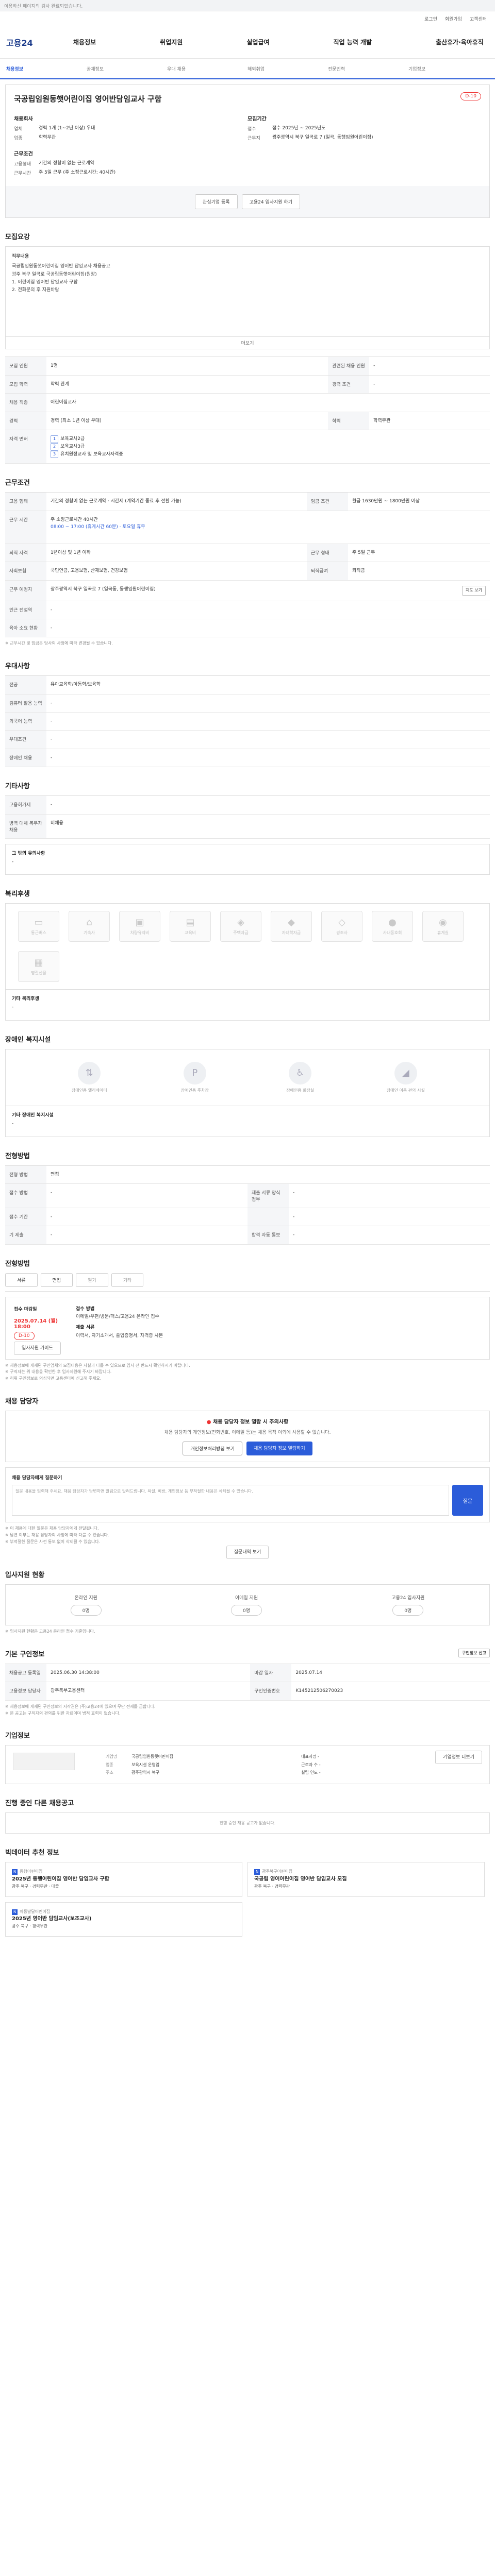 The height and width of the screenshot is (2576, 495). Describe the element at coordinates (270, 201) in the screenshot. I see `apply-button: 고용24 입사지원 하기` at that location.